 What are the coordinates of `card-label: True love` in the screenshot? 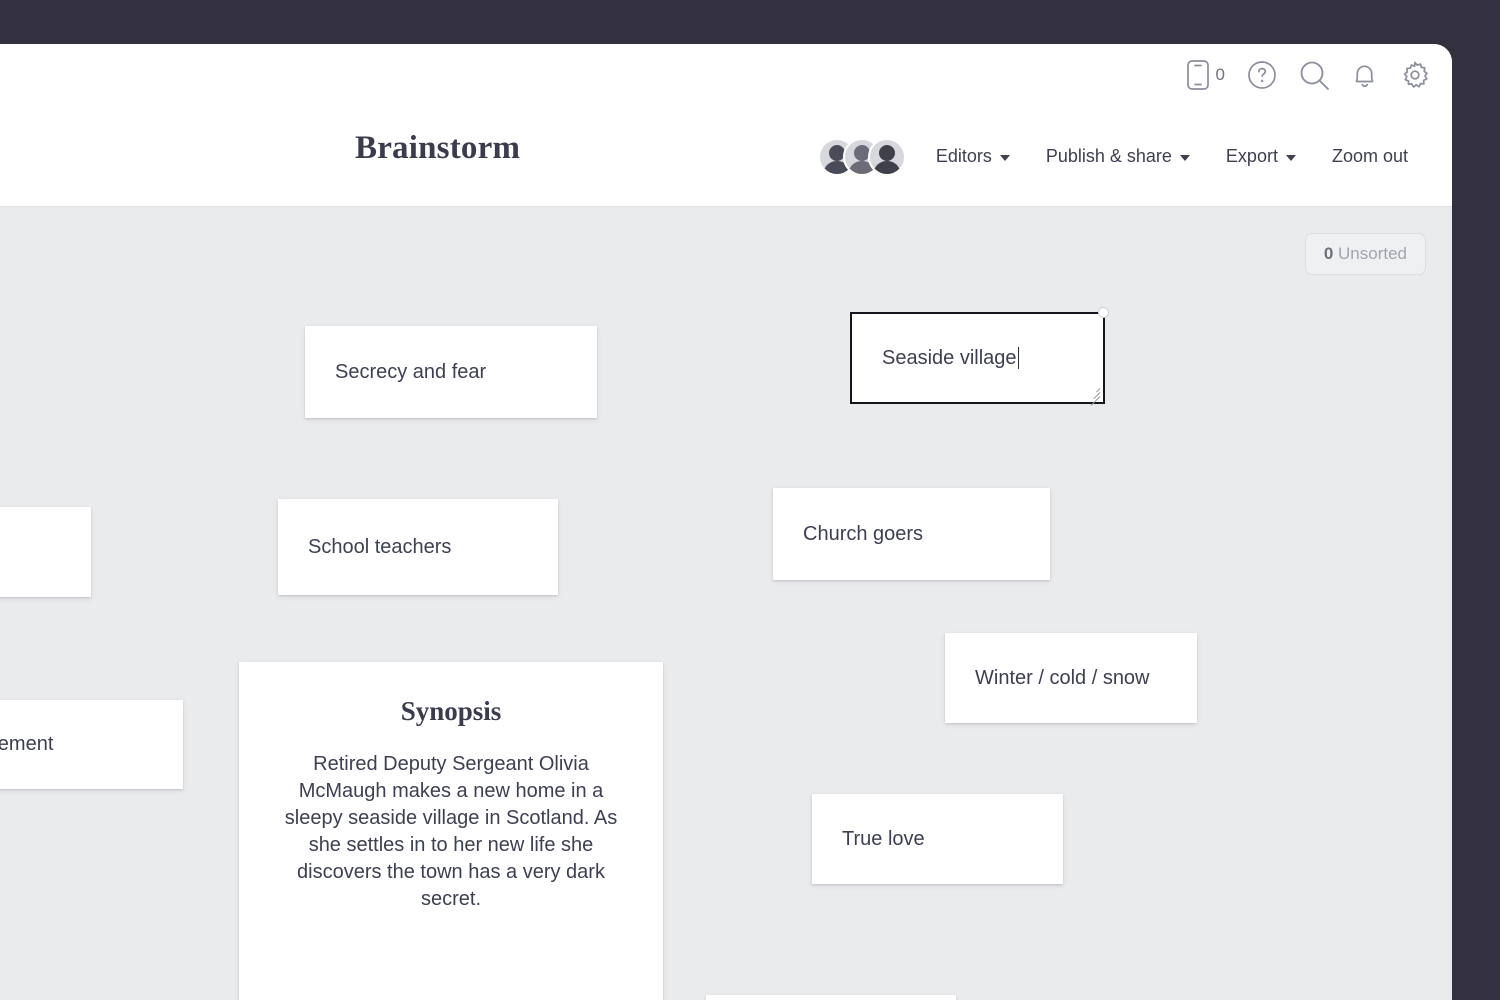 It's located at (883, 838).